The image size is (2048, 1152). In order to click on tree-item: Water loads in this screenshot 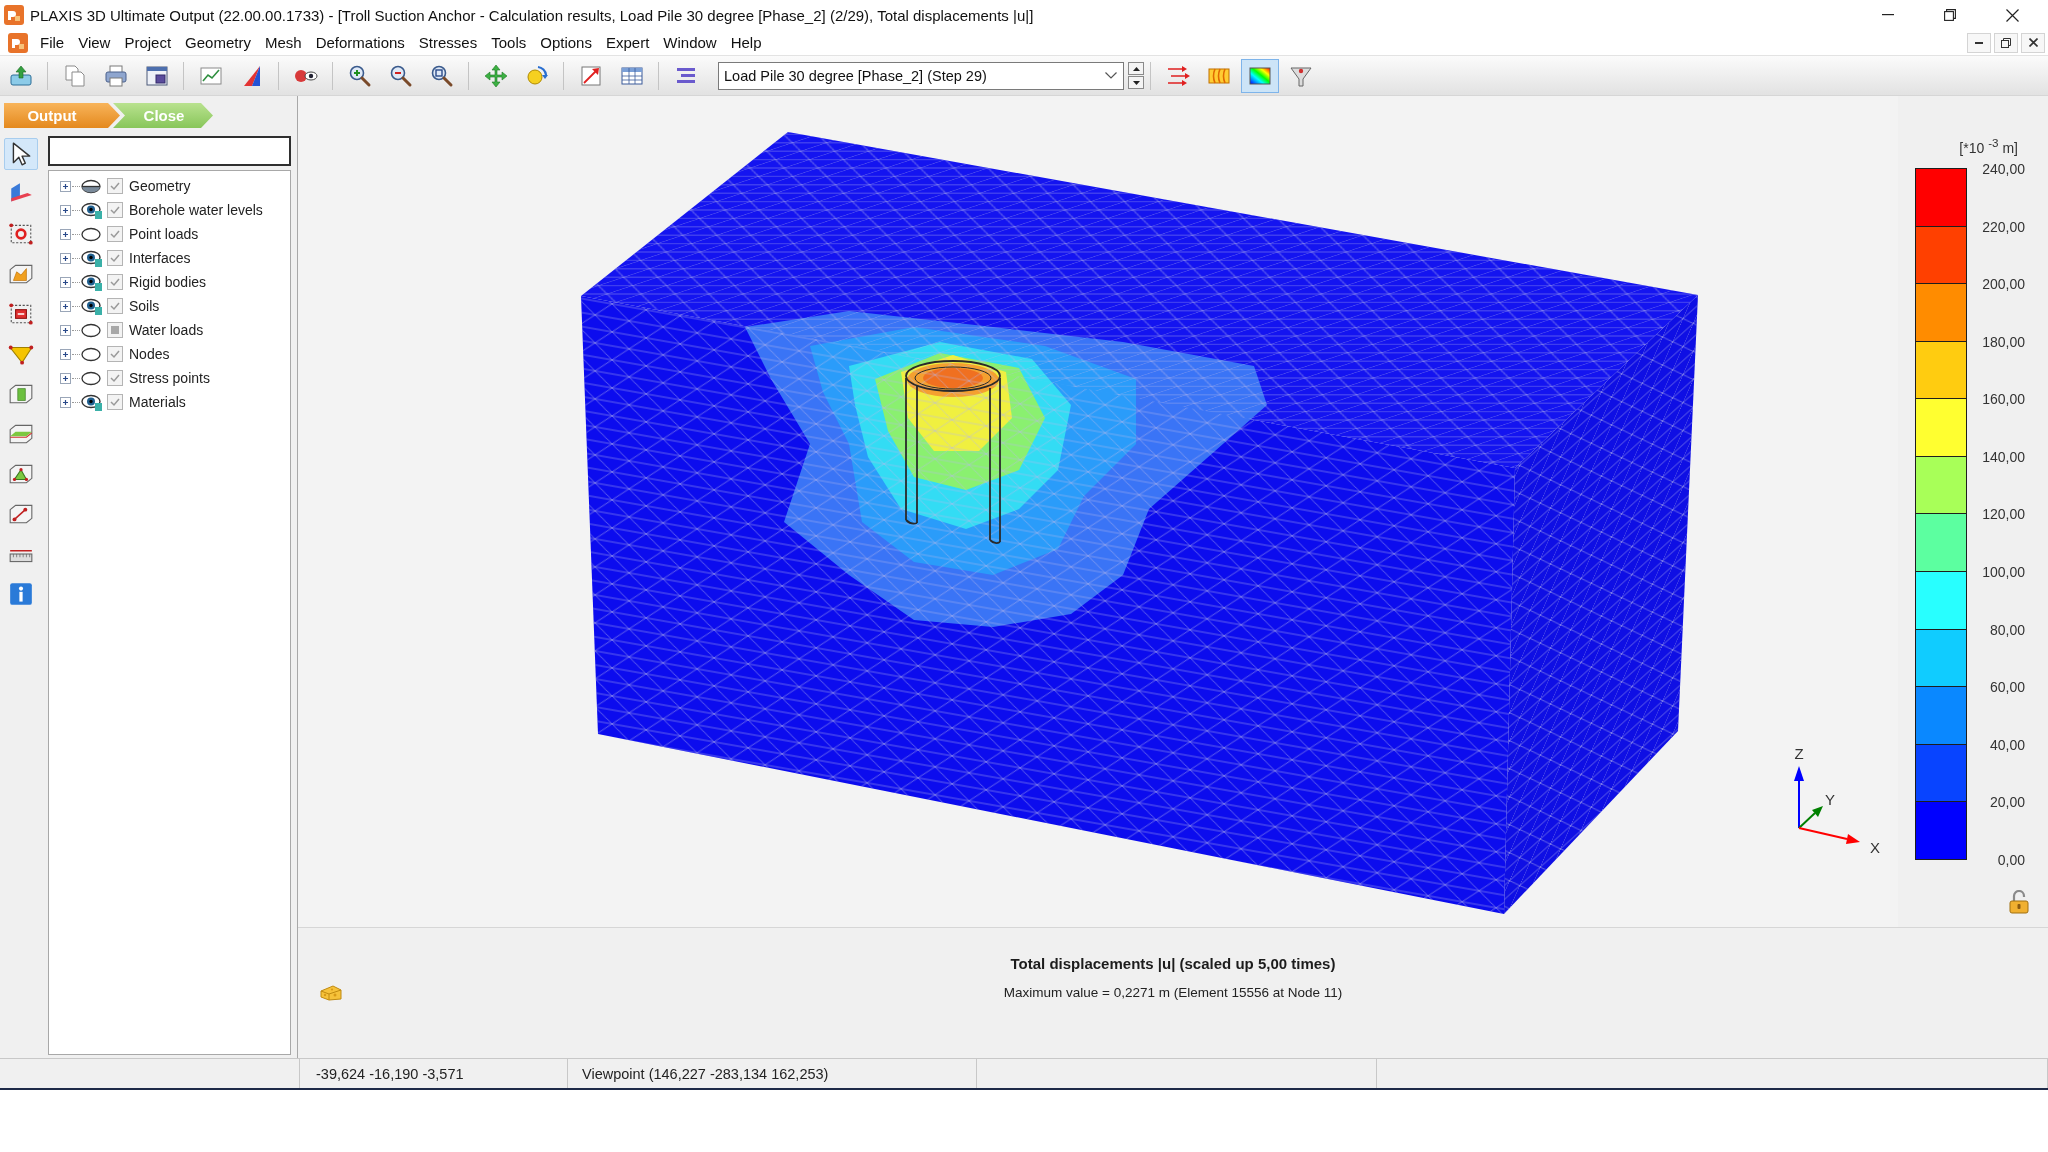, I will do `click(166, 330)`.